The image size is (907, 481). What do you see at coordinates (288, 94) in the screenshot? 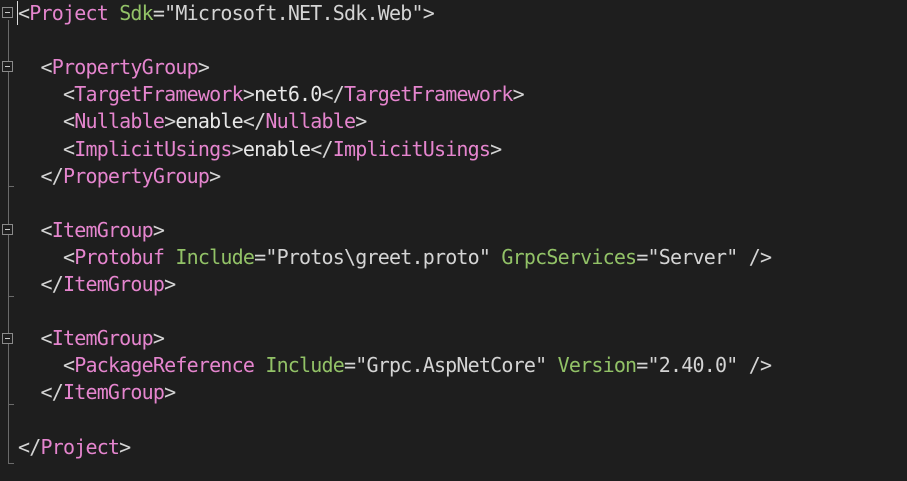
I see `token-text: net6.0` at bounding box center [288, 94].